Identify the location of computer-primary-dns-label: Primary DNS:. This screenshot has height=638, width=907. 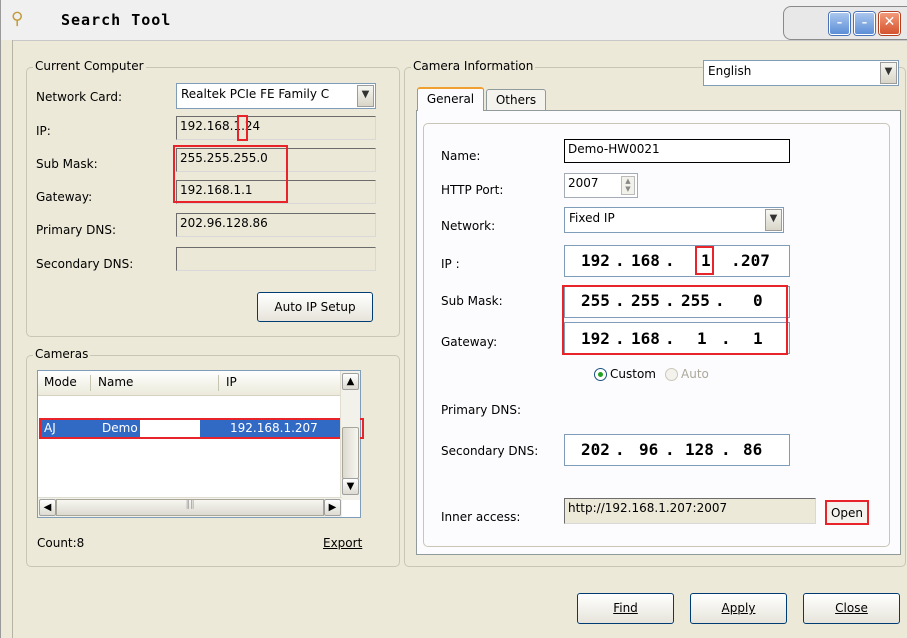
(76, 230).